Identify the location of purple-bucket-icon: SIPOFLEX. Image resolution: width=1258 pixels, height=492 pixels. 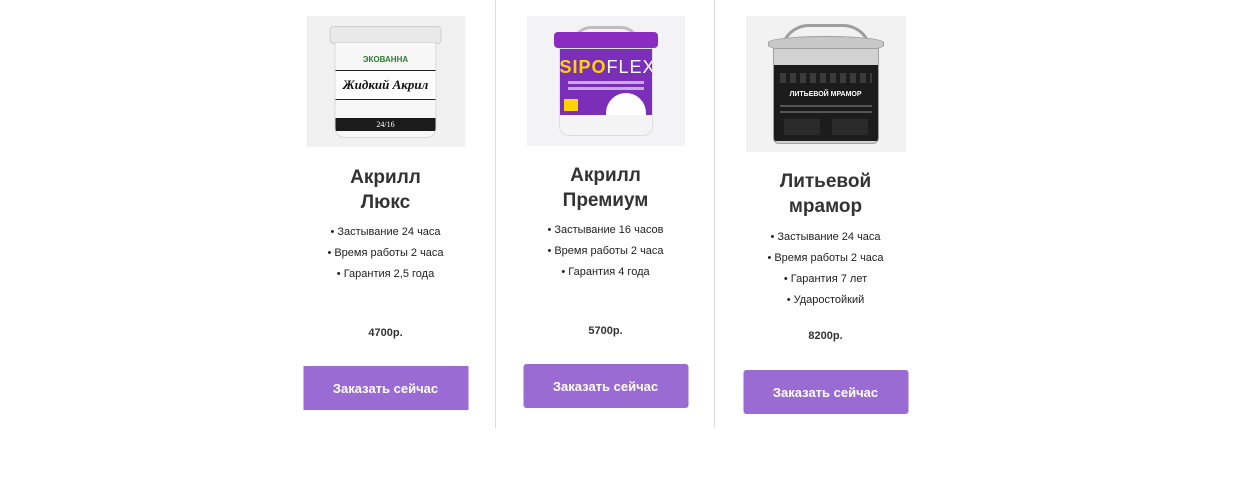
(605, 81).